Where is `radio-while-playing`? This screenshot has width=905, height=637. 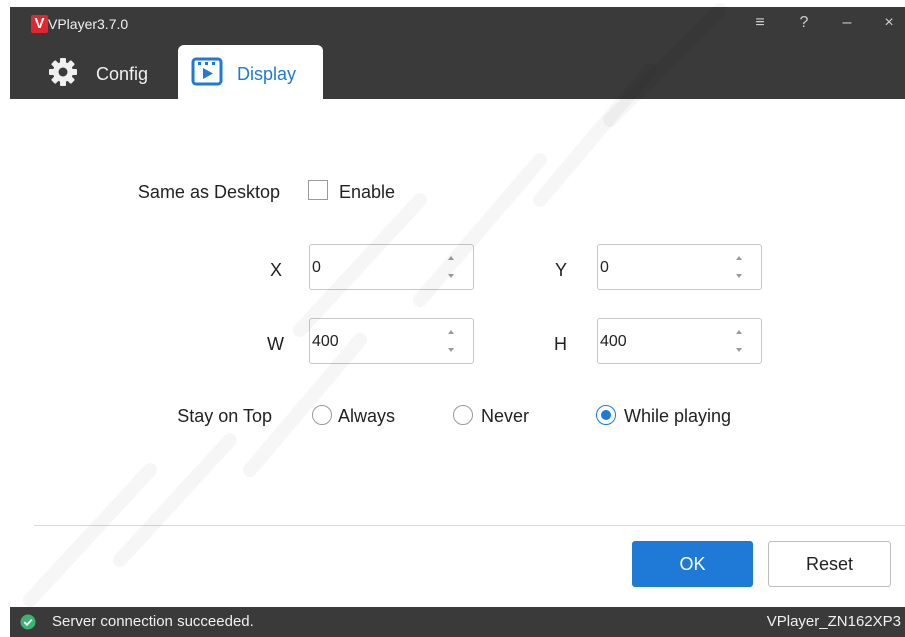 radio-while-playing is located at coordinates (606, 415).